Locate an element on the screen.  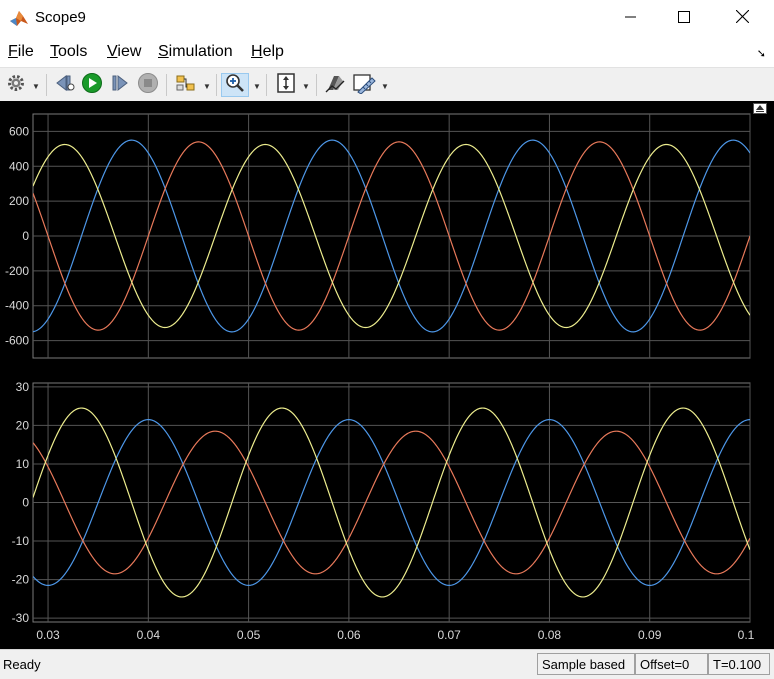
stop-icon is located at coordinates (148, 85).